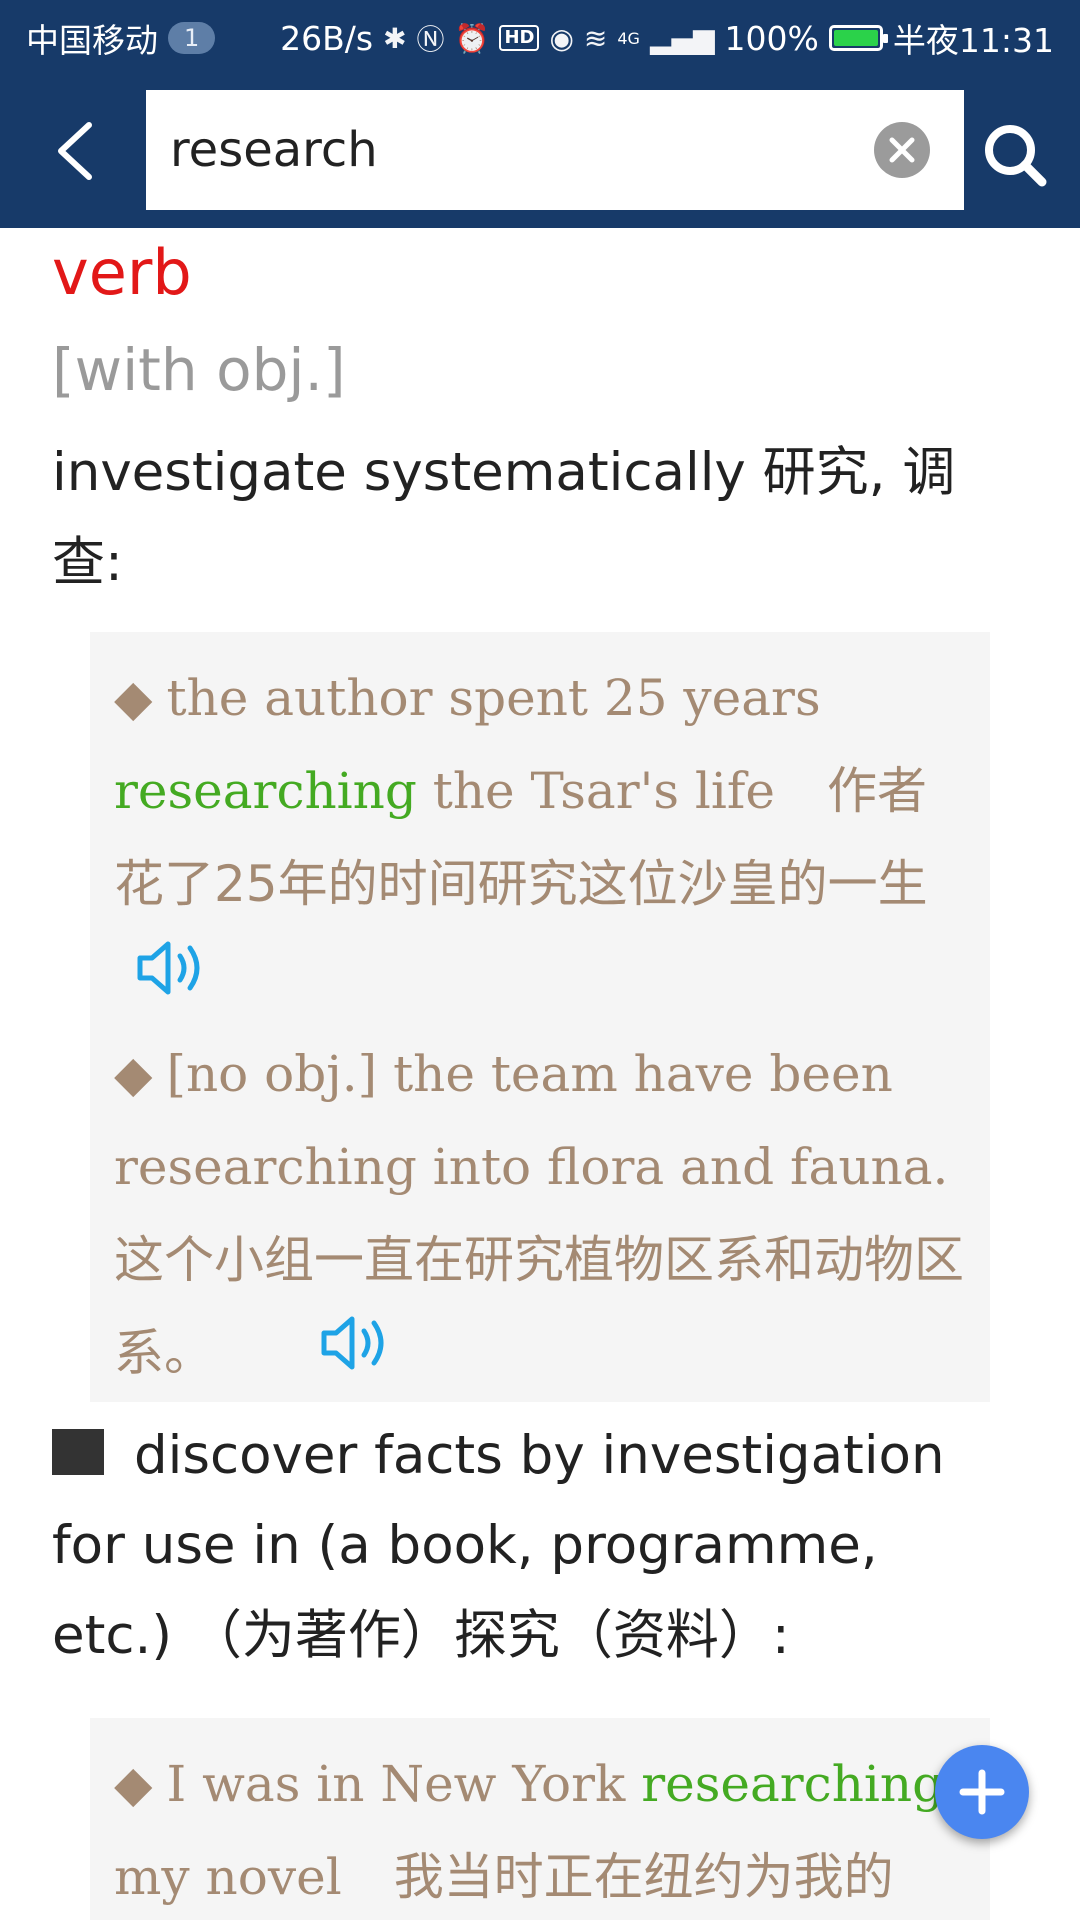 This screenshot has width=1080, height=1920. What do you see at coordinates (595, 791) in the screenshot?
I see `example-1-en-after: the Tsar's life` at bounding box center [595, 791].